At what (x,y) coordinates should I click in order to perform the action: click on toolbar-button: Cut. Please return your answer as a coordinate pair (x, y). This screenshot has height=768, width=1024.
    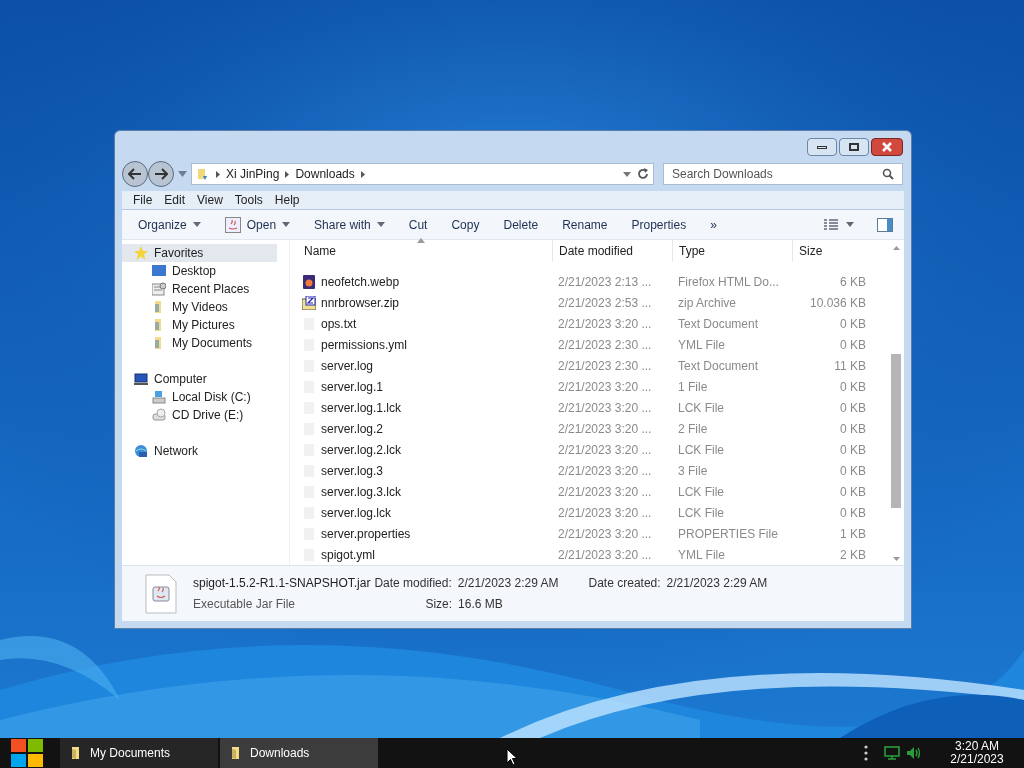
    Looking at the image, I should click on (418, 224).